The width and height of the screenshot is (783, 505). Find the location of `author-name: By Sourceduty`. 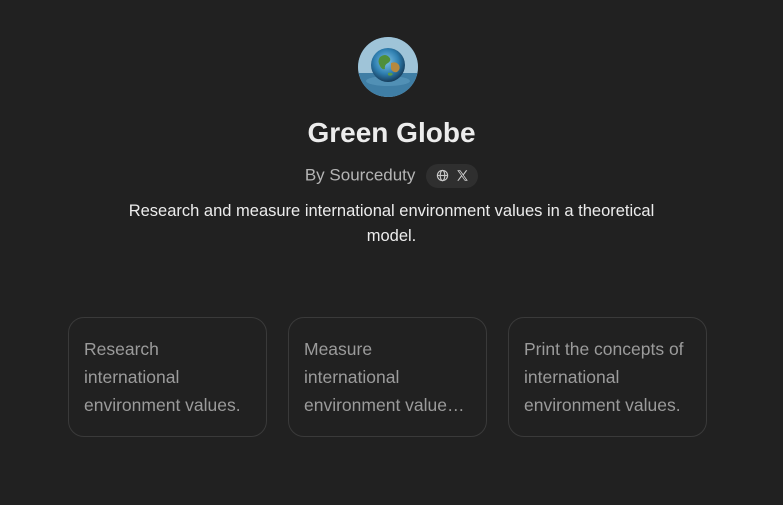

author-name: By Sourceduty is located at coordinates (360, 175).